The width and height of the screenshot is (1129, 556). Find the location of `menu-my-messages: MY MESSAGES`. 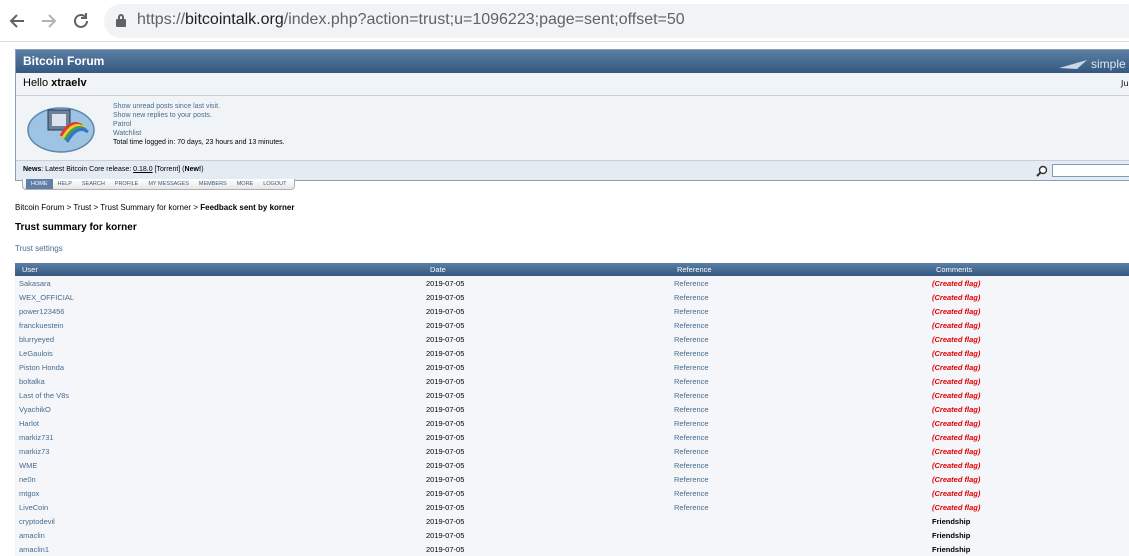

menu-my-messages: MY MESSAGES is located at coordinates (168, 184).